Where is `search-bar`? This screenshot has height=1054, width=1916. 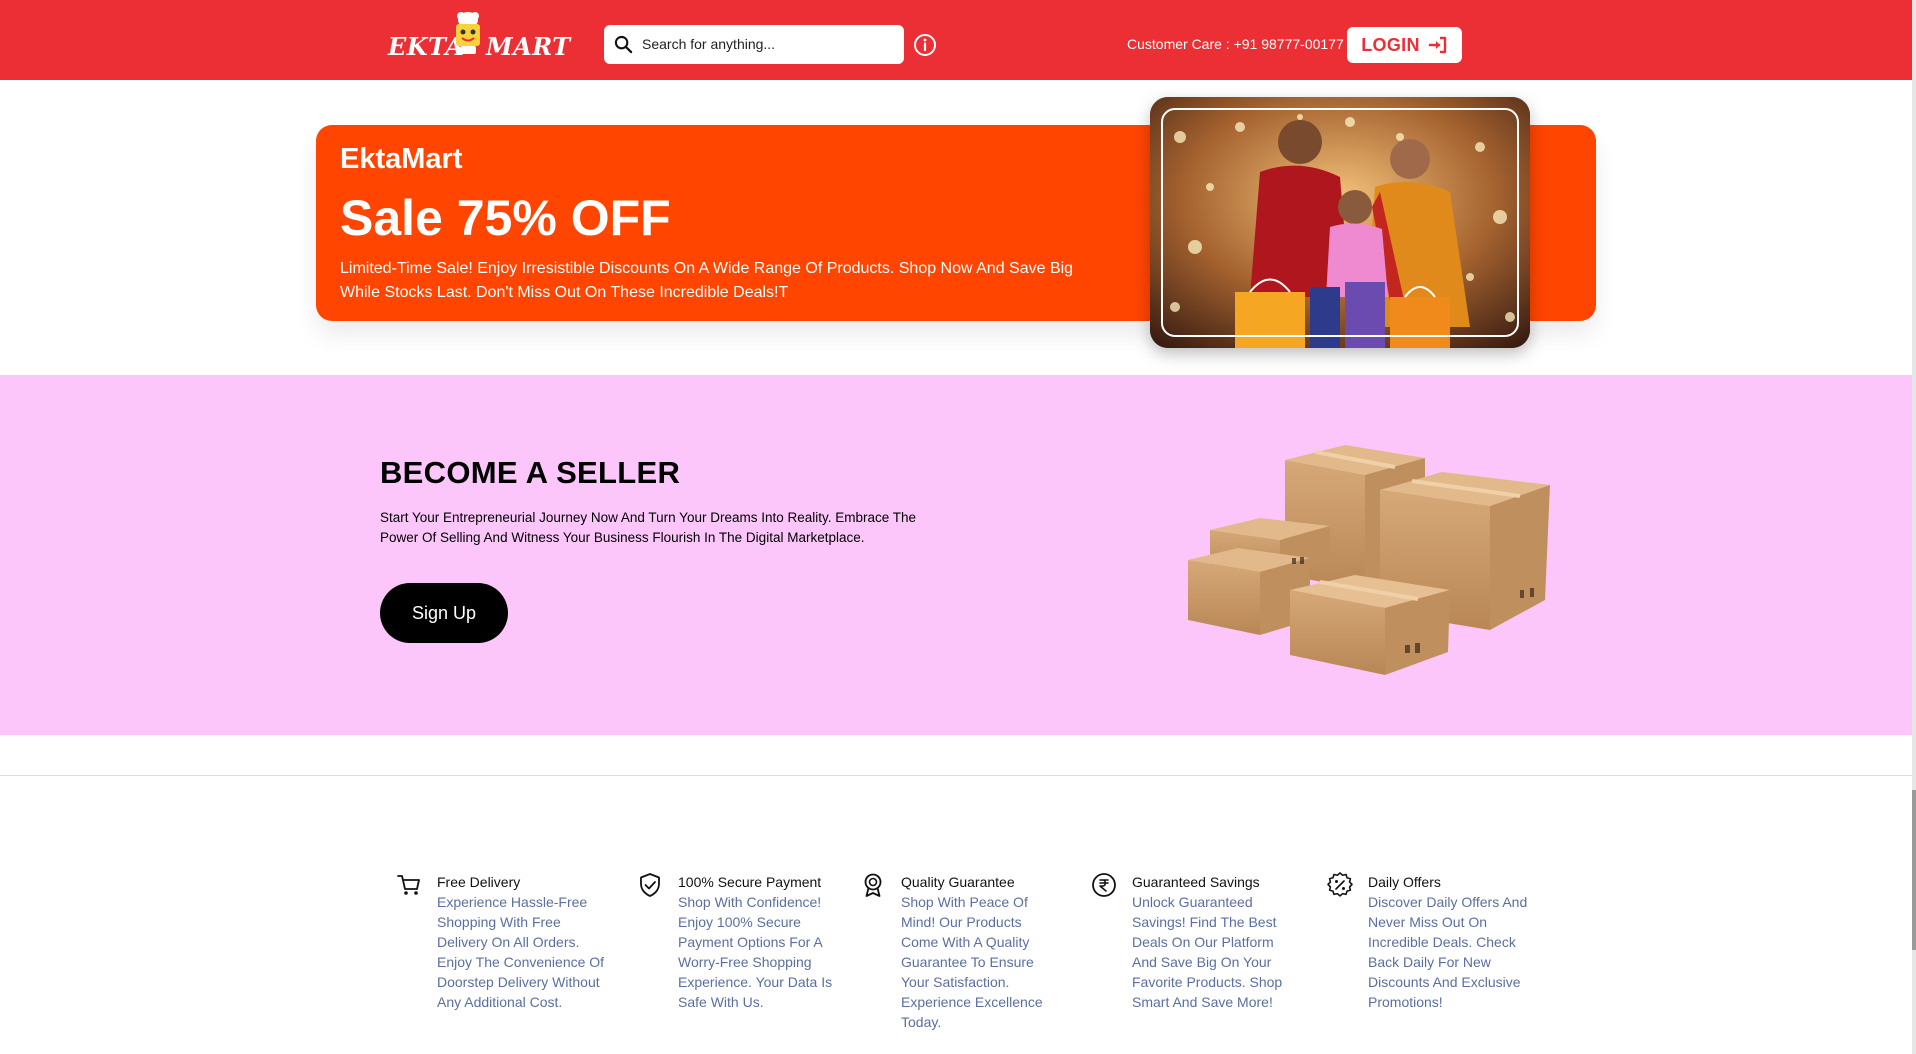
search-bar is located at coordinates (754, 44).